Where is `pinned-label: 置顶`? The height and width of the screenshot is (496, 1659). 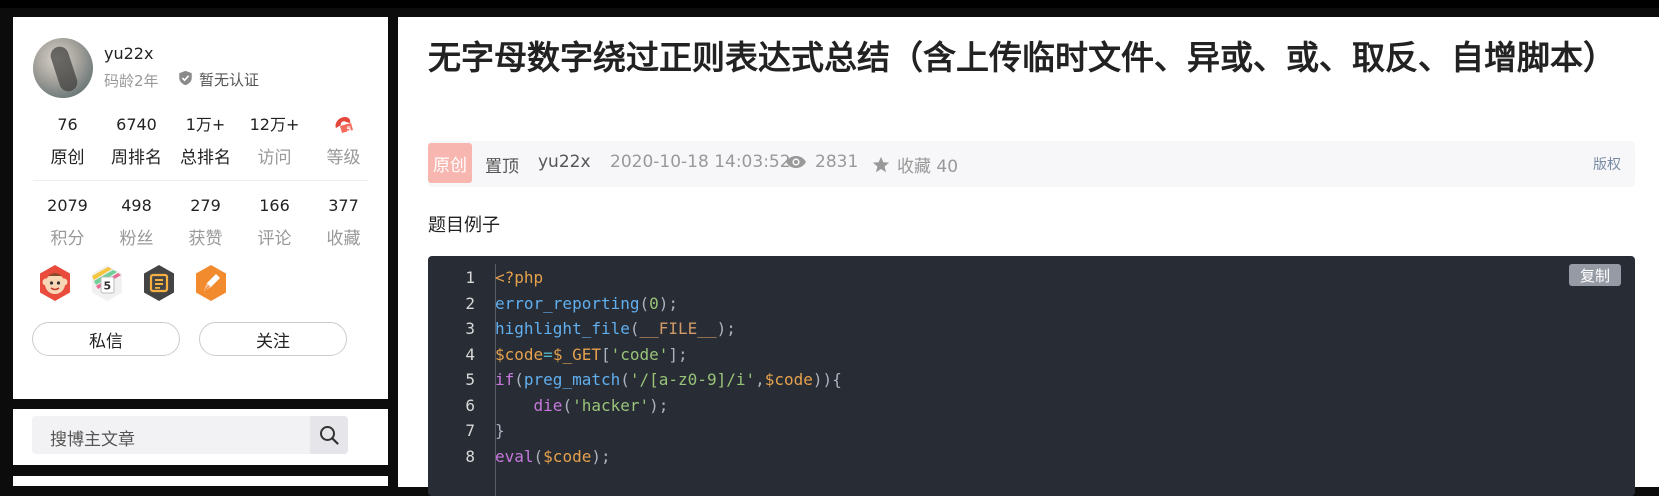
pinned-label: 置顶 is located at coordinates (502, 167).